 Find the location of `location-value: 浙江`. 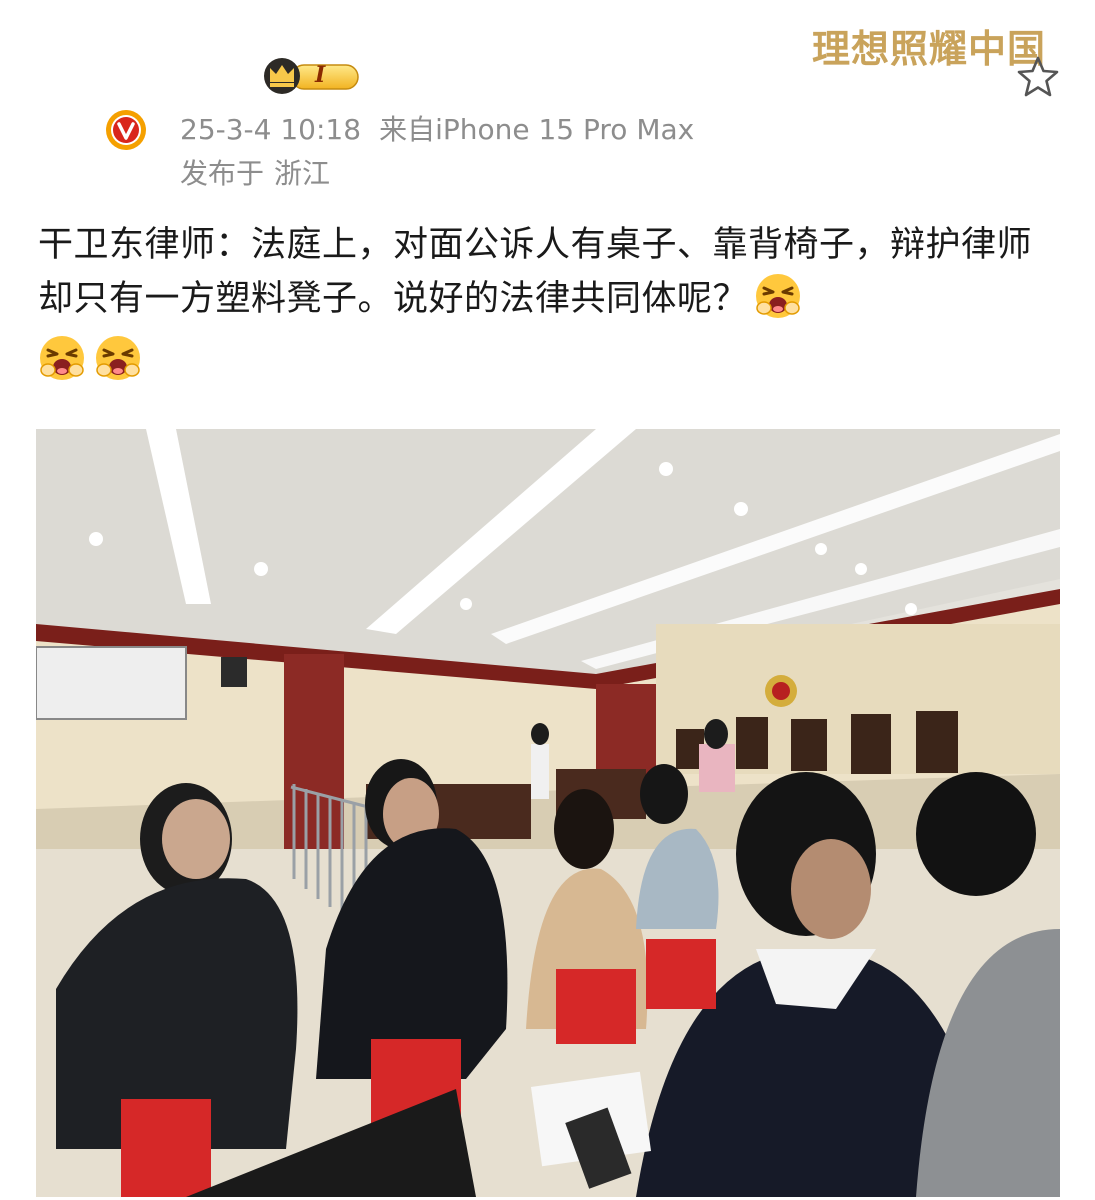

location-value: 浙江 is located at coordinates (302, 173).